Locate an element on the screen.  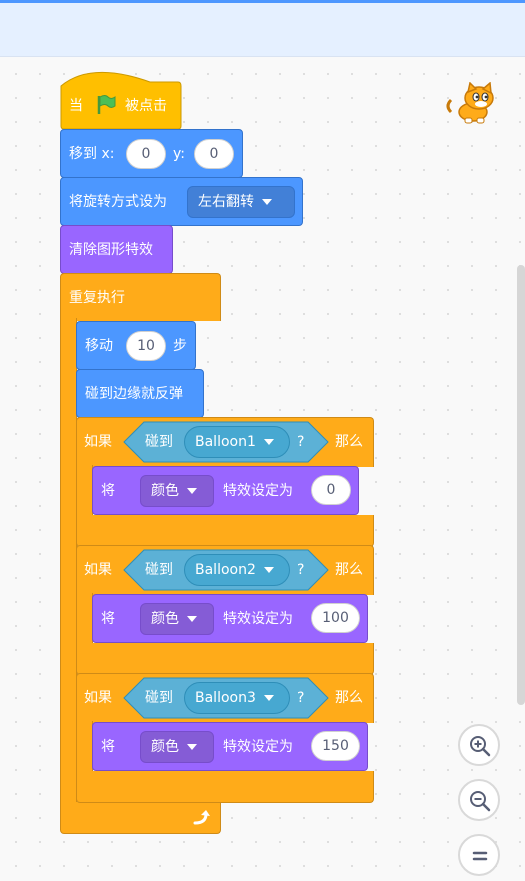
touch-target-dropdown: Balloon2 is located at coordinates (237, 570).